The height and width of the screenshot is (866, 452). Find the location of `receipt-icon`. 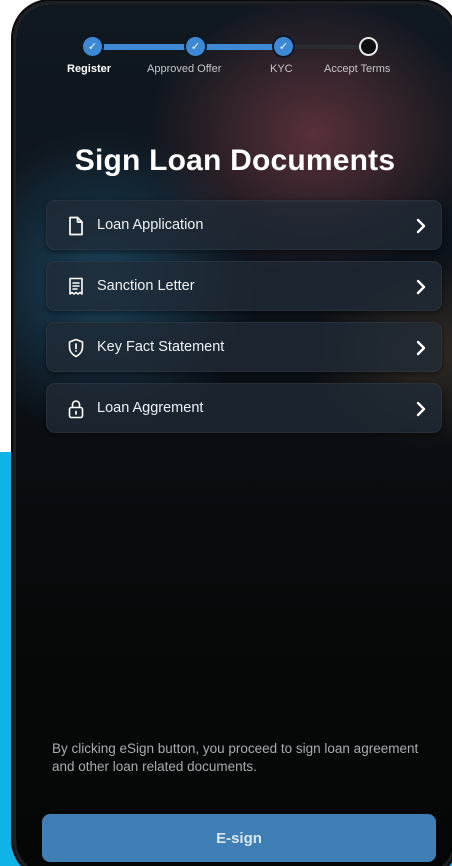

receipt-icon is located at coordinates (76, 286).